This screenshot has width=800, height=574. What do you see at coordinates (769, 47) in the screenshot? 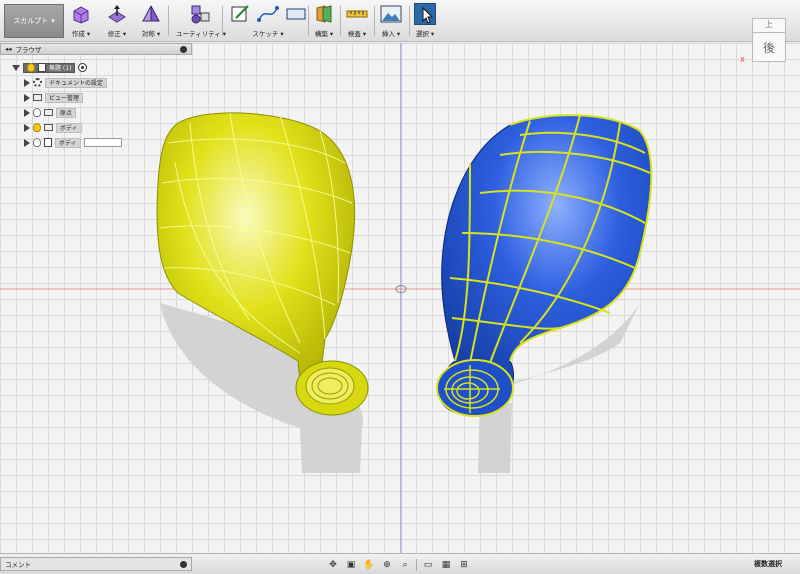
I see `cube-back-face: 後` at bounding box center [769, 47].